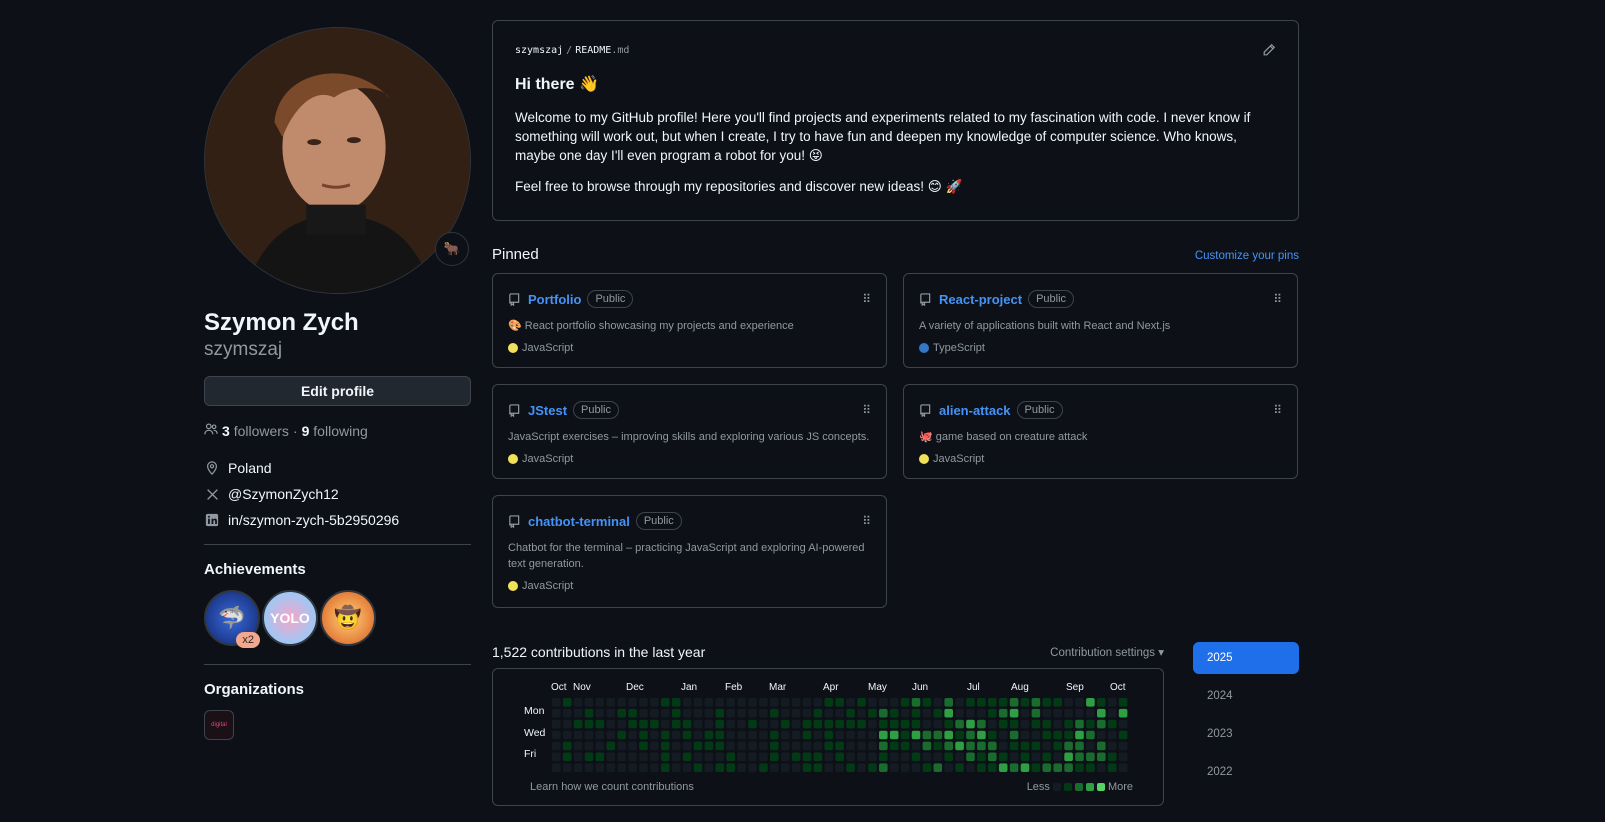 The width and height of the screenshot is (1605, 822). What do you see at coordinates (554, 299) in the screenshot?
I see `repo-name-link: Portfolio` at bounding box center [554, 299].